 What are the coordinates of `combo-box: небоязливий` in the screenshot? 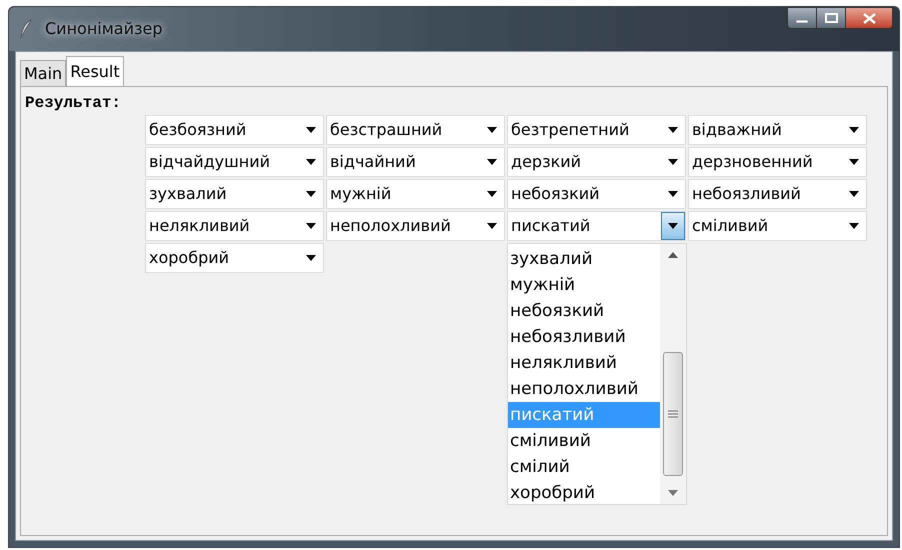 It's located at (777, 194).